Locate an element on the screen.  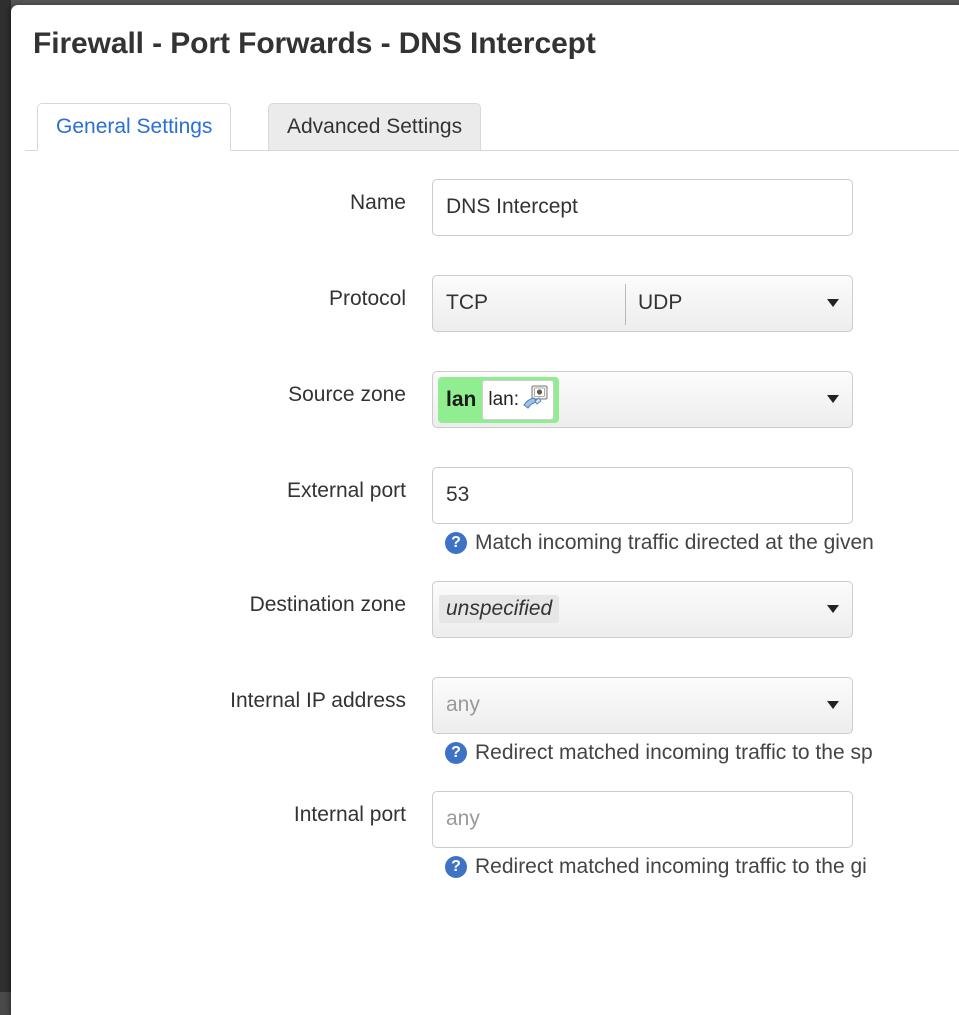
source-zone-select: lan lan: is located at coordinates (642, 399).